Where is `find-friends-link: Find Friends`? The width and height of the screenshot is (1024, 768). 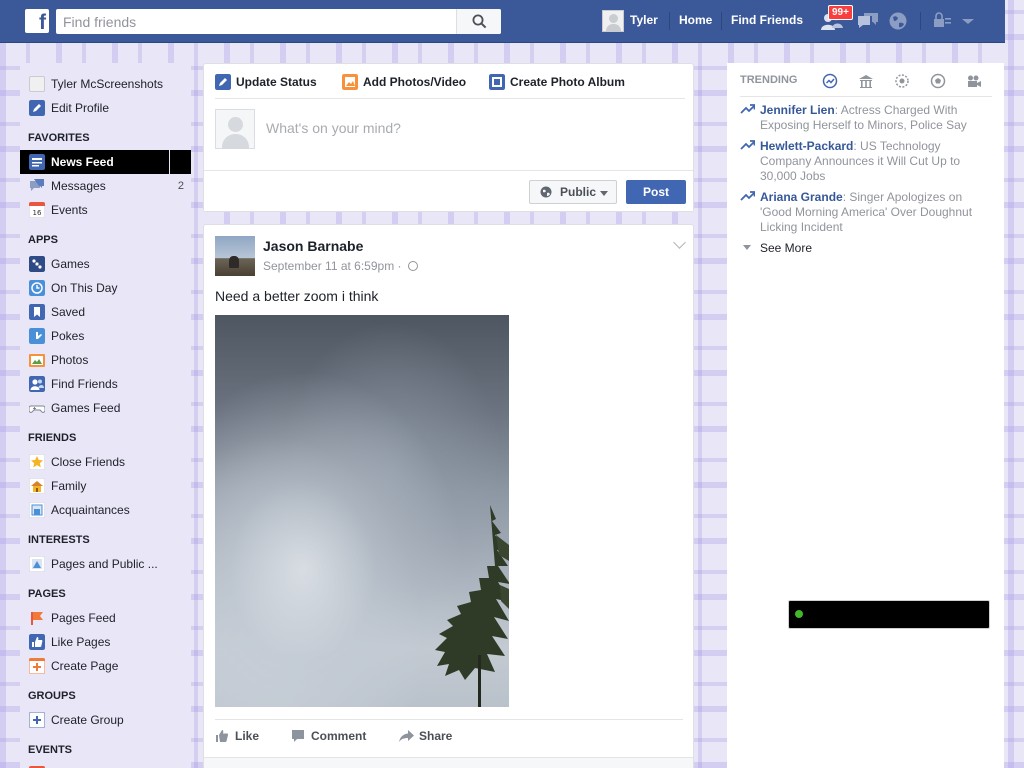
find-friends-link: Find Friends is located at coordinates (767, 20).